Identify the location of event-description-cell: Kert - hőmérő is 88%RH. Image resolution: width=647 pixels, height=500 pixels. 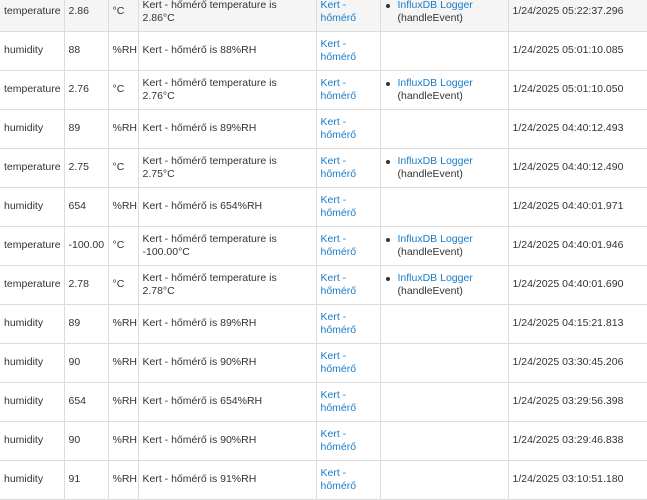
(227, 51).